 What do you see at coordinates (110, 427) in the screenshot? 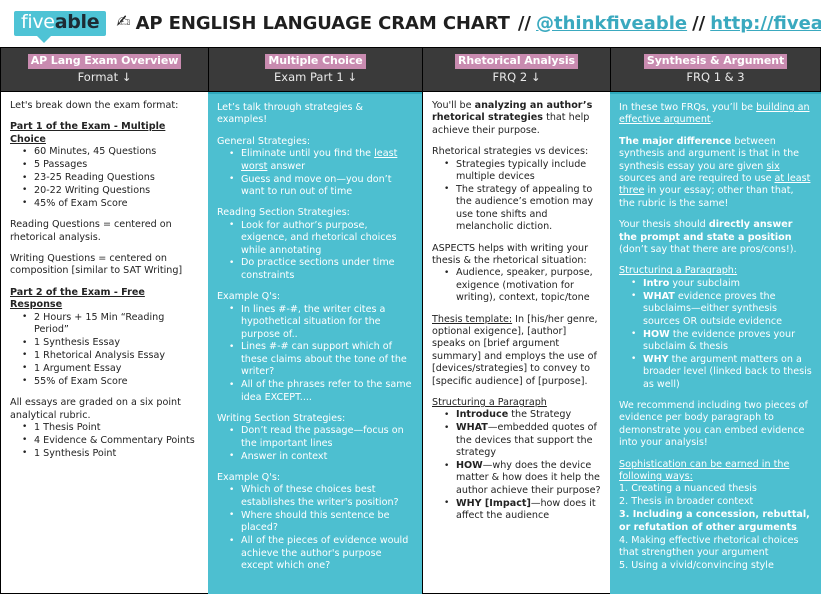
I see `list-item: 1 Thesis Point` at bounding box center [110, 427].